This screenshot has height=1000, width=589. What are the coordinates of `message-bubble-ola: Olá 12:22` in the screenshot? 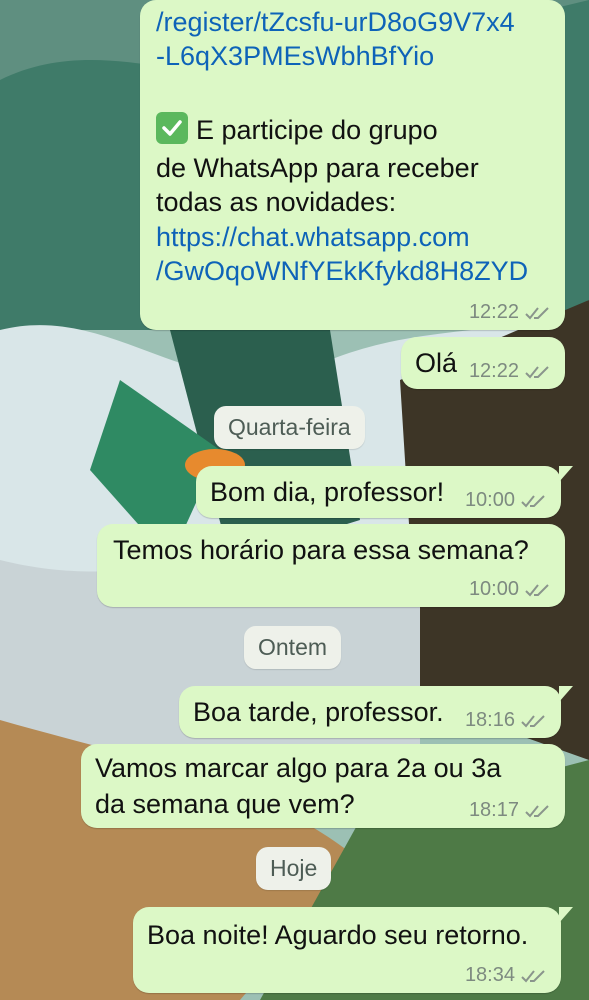 It's located at (483, 363).